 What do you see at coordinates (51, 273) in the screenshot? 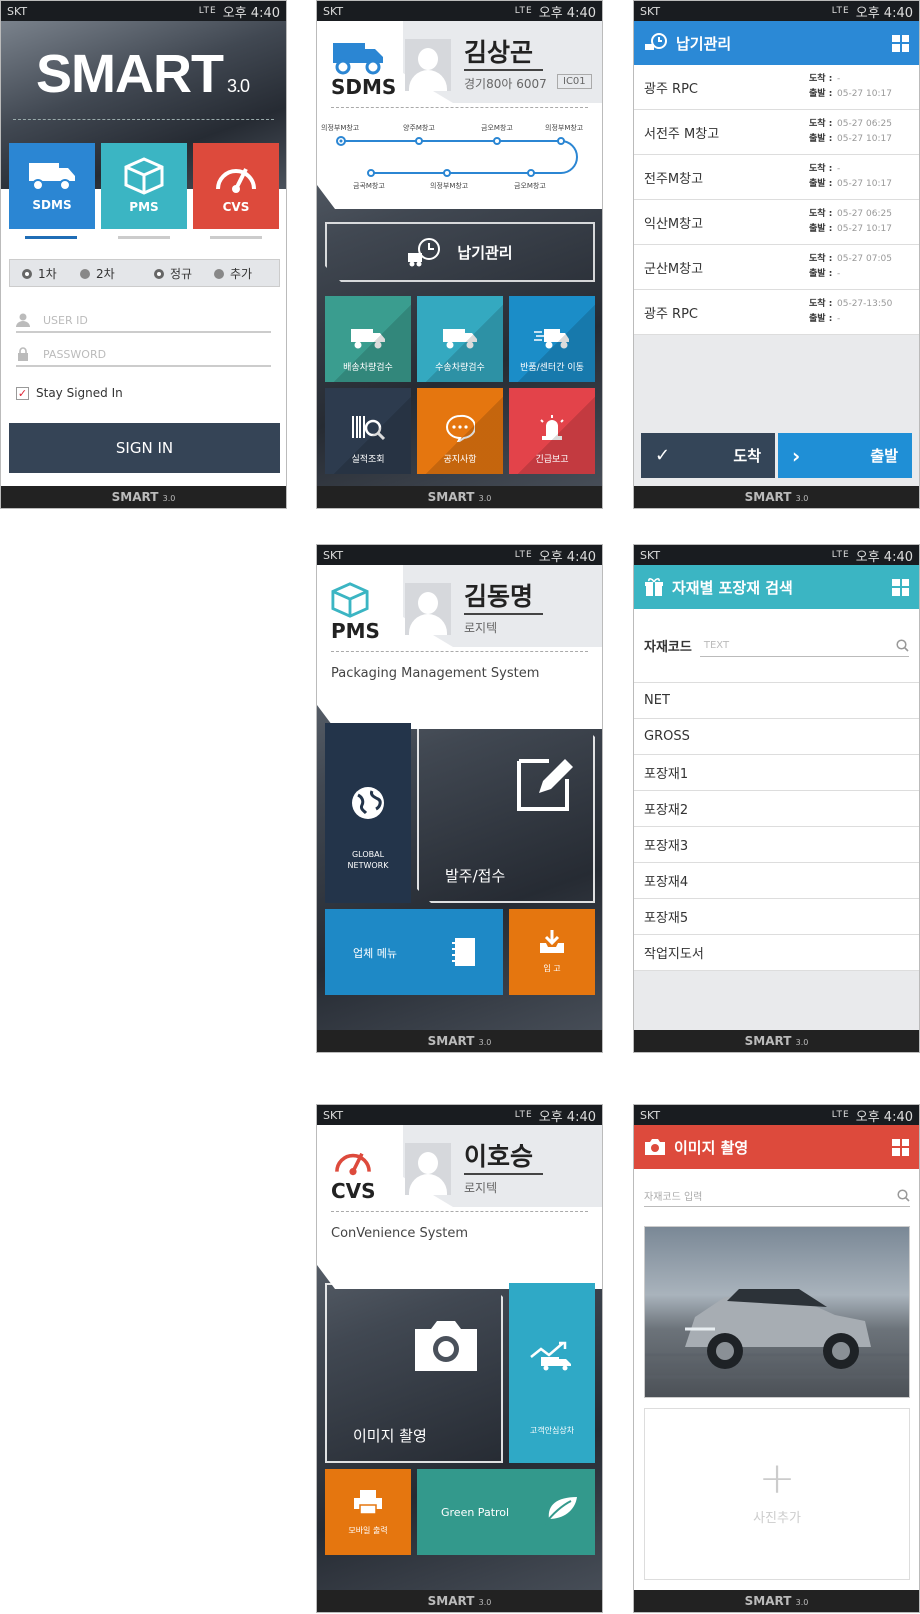
I see `radio-1: 1차` at bounding box center [51, 273].